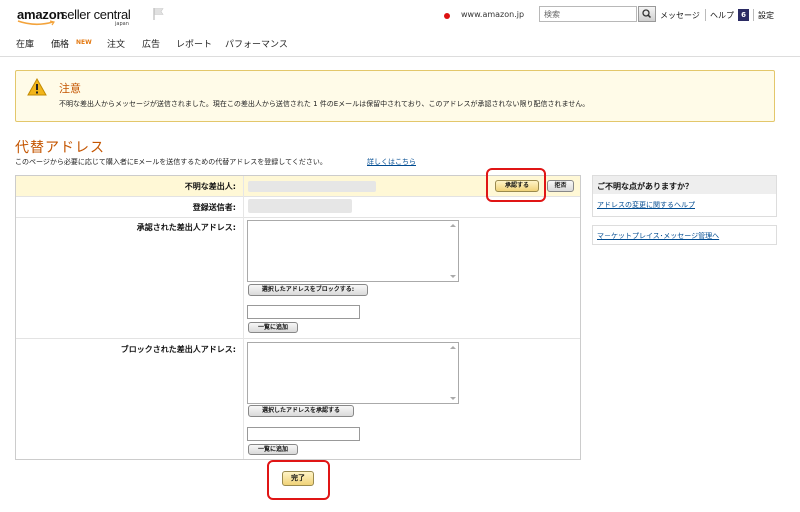  Describe the element at coordinates (84, 42) in the screenshot. I see `new-badge: NEW` at that location.